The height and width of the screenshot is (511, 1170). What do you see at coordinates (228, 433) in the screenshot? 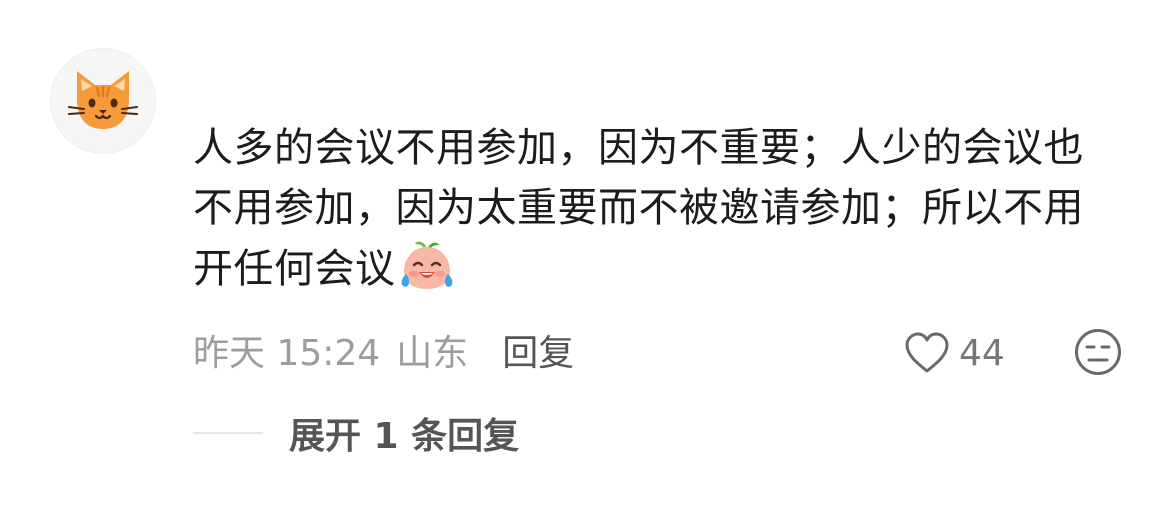
I see `divider-line` at bounding box center [228, 433].